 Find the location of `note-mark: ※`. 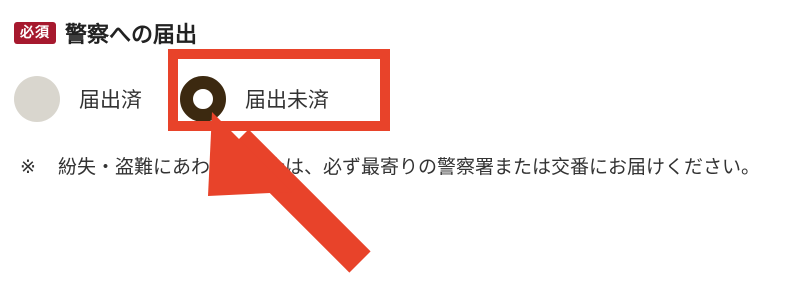

note-mark: ※ is located at coordinates (28, 167).